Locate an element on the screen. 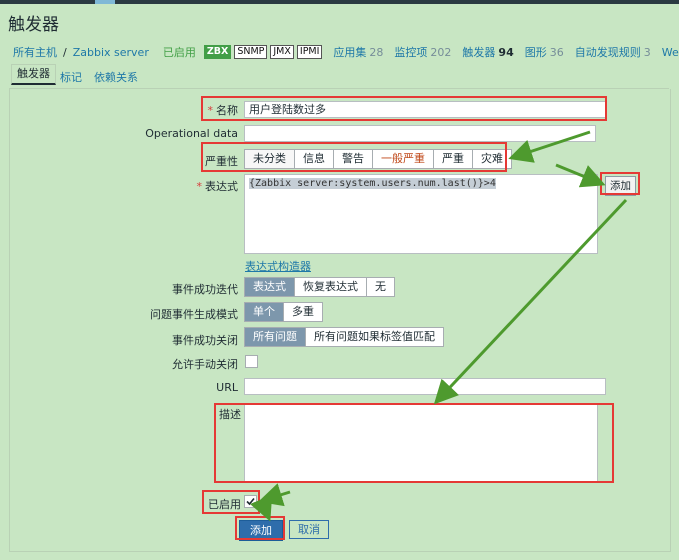  operational-data-label: Operational data is located at coordinates (191, 133).